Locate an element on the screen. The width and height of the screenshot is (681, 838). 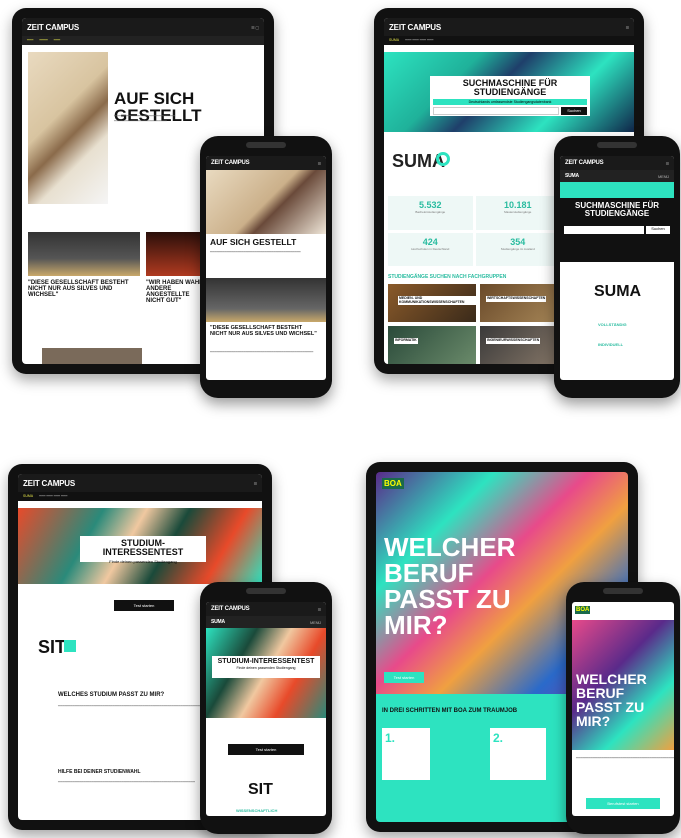
section-heading: STUDIENGÄNGE SUCHEN NACH FACHGRUPPEN is located at coordinates (447, 277).